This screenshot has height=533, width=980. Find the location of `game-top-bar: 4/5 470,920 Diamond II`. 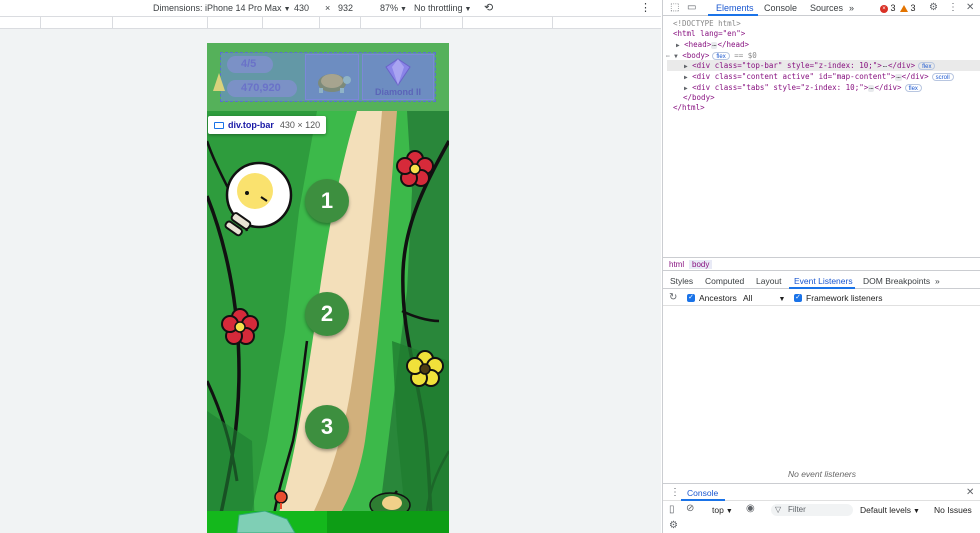

game-top-bar: 4/5 470,920 Diamond II is located at coordinates (328, 77).